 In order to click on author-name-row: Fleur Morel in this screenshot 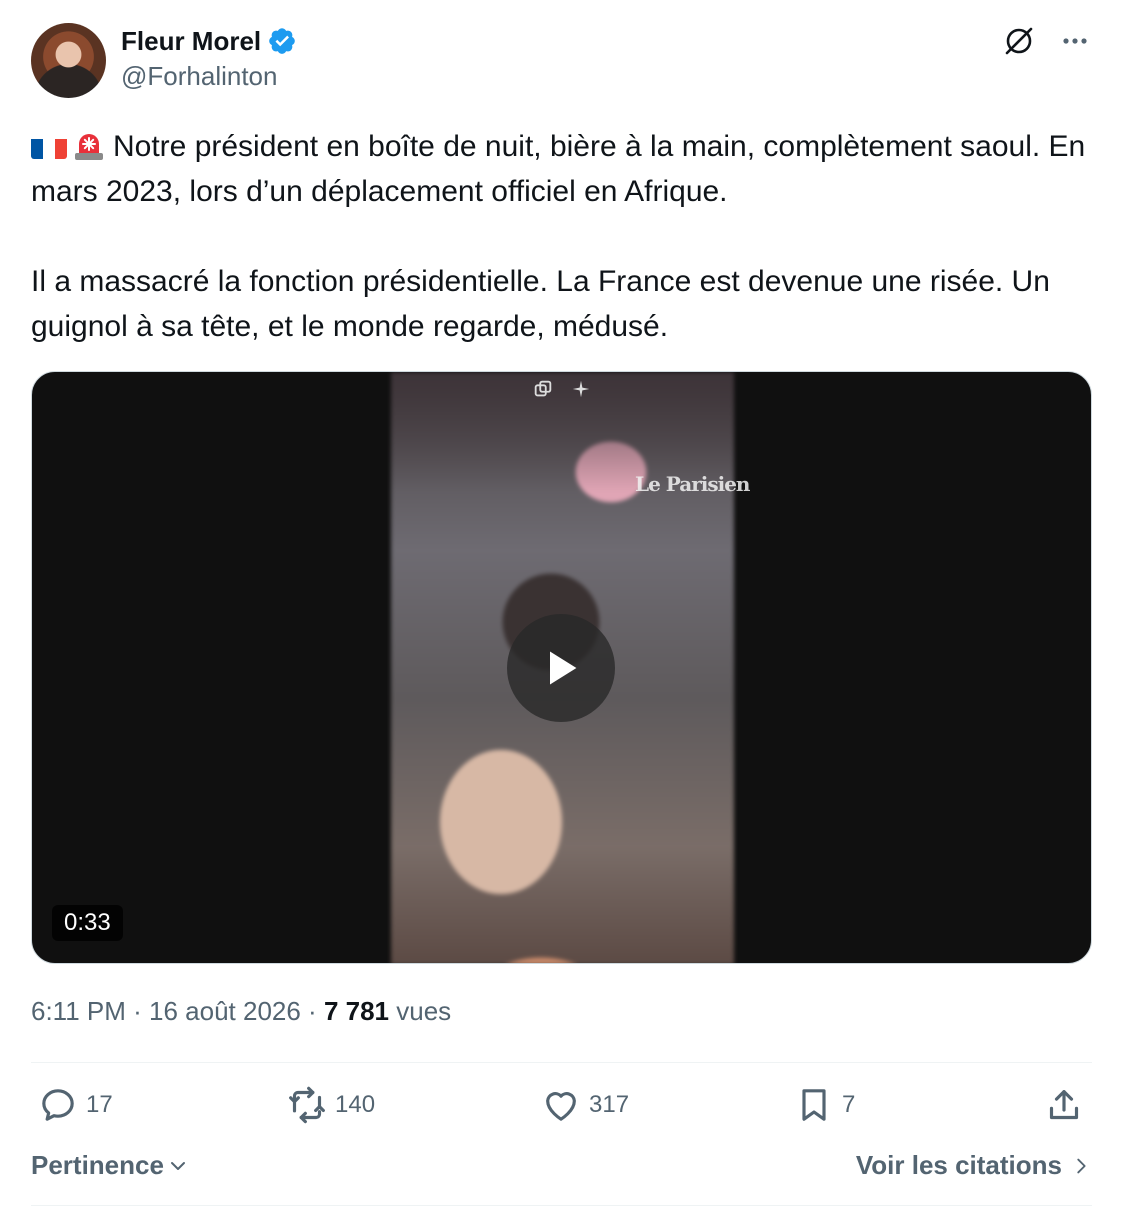, I will do `click(209, 41)`.